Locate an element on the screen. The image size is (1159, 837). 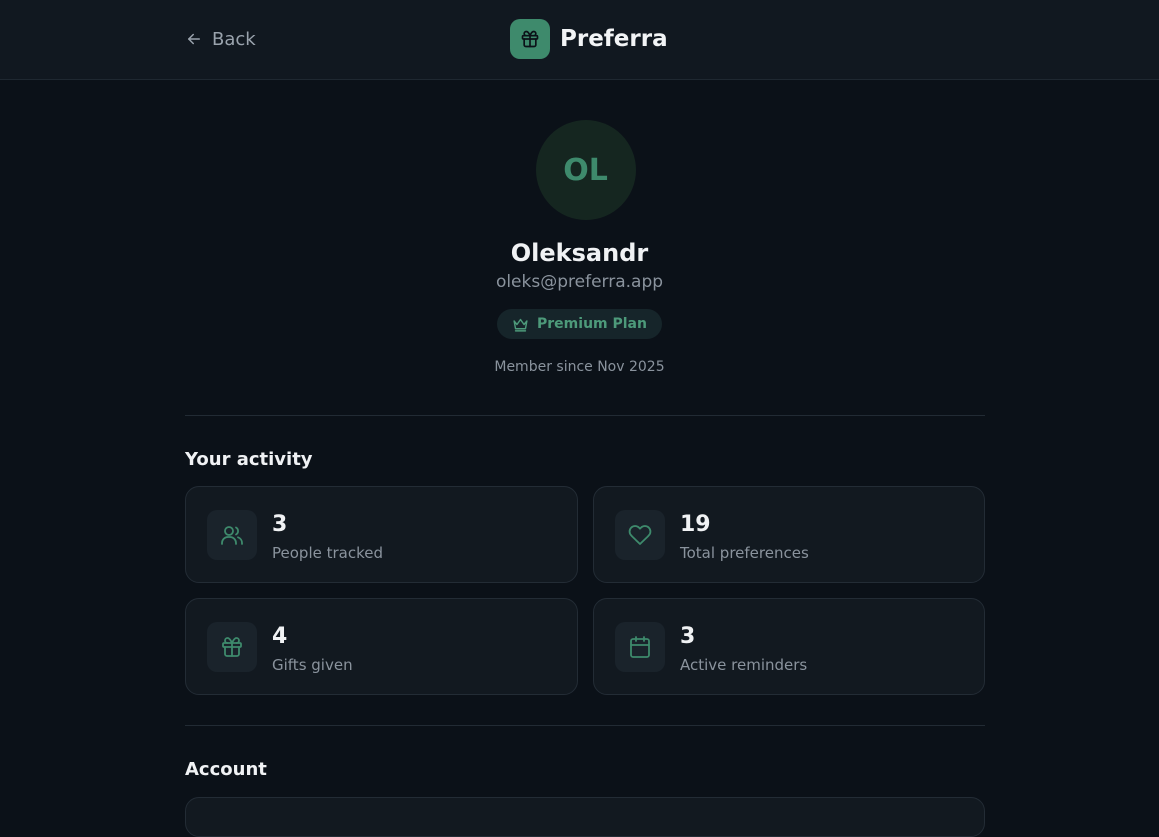
avatar: OL is located at coordinates (585, 170).